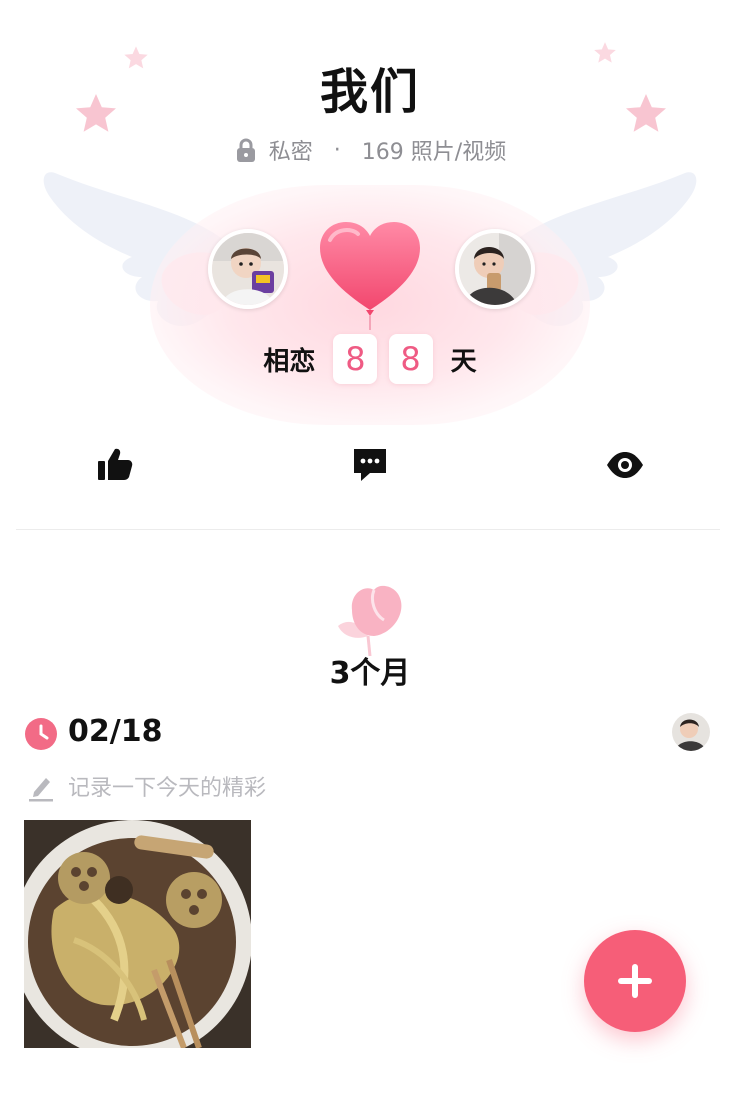  I want to click on counter-prefix: 相恋, so click(289, 361).